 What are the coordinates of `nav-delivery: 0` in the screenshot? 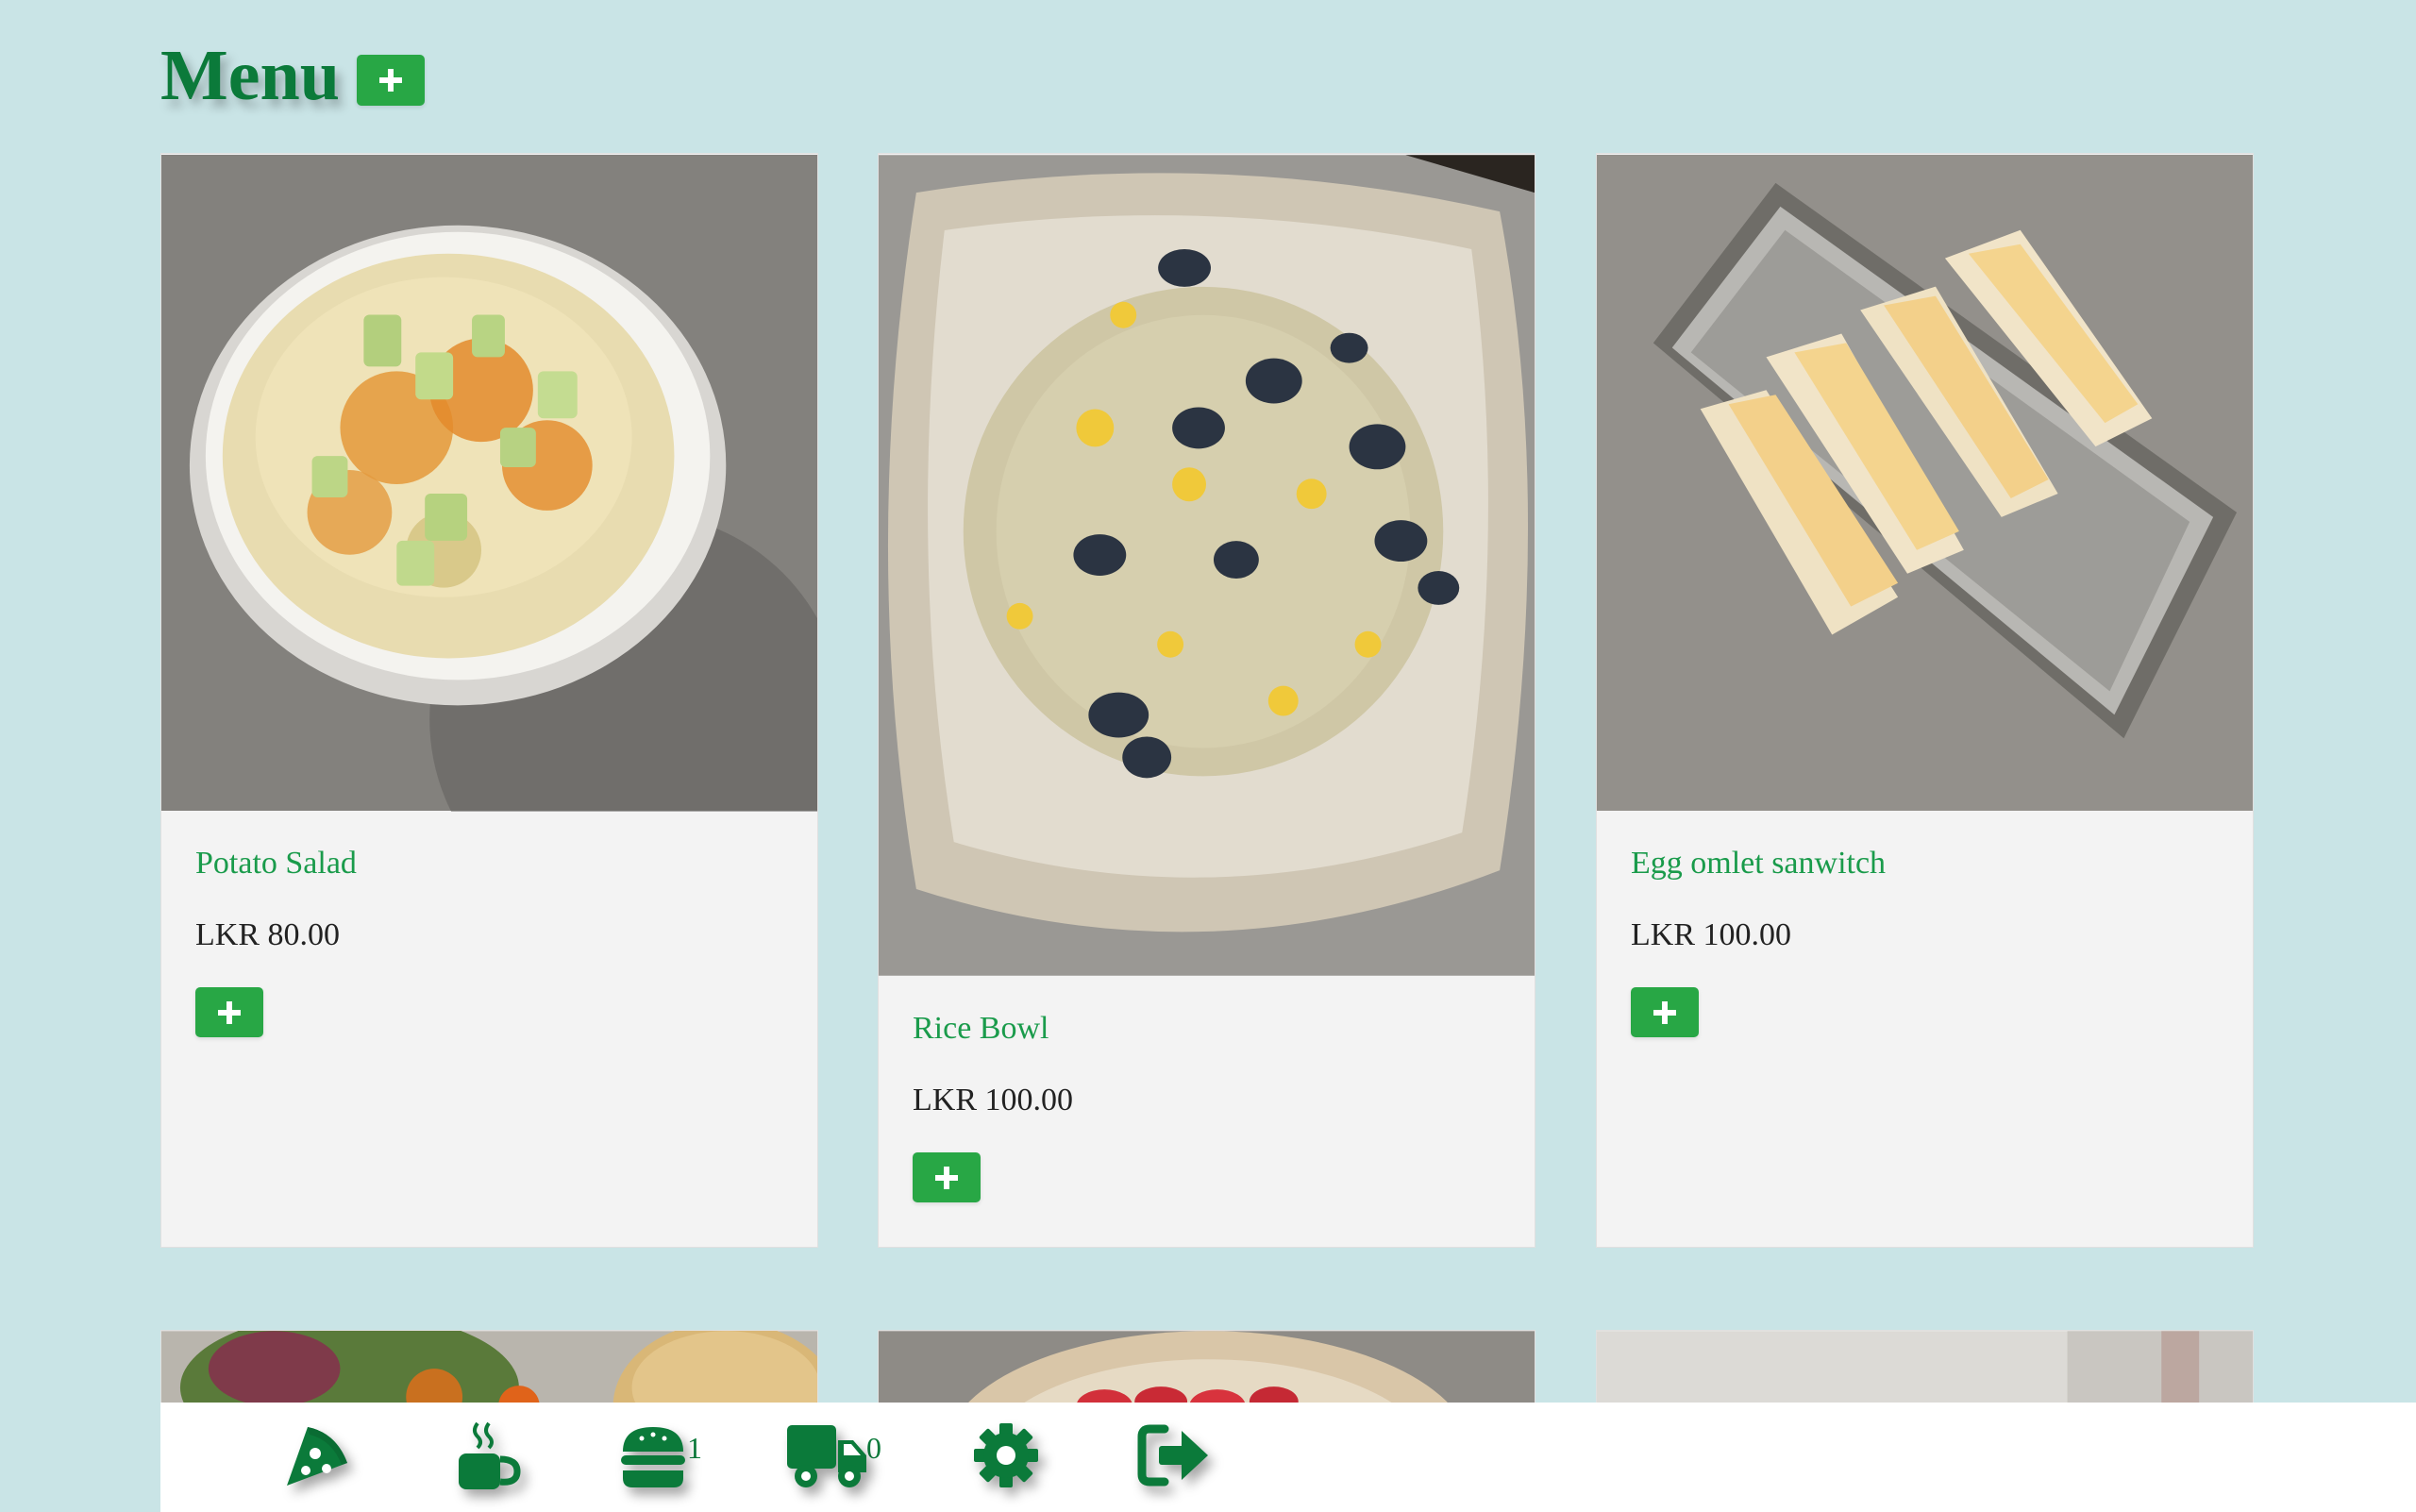 It's located at (833, 1457).